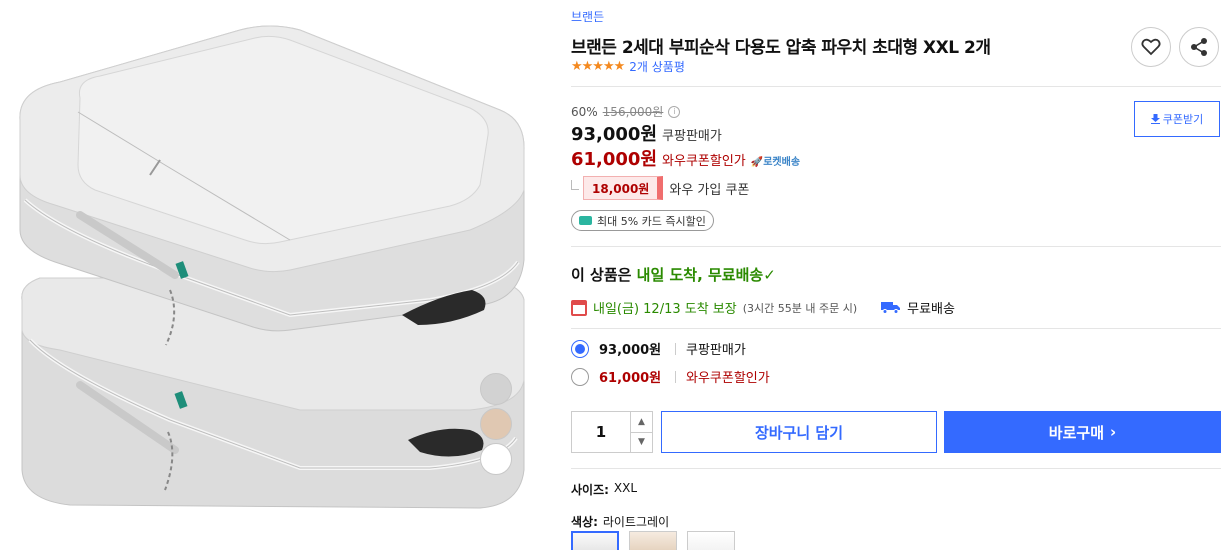 Image resolution: width=1229 pixels, height=550 pixels. Describe the element at coordinates (931, 309) in the screenshot. I see `free-shipping: 무료배송` at that location.